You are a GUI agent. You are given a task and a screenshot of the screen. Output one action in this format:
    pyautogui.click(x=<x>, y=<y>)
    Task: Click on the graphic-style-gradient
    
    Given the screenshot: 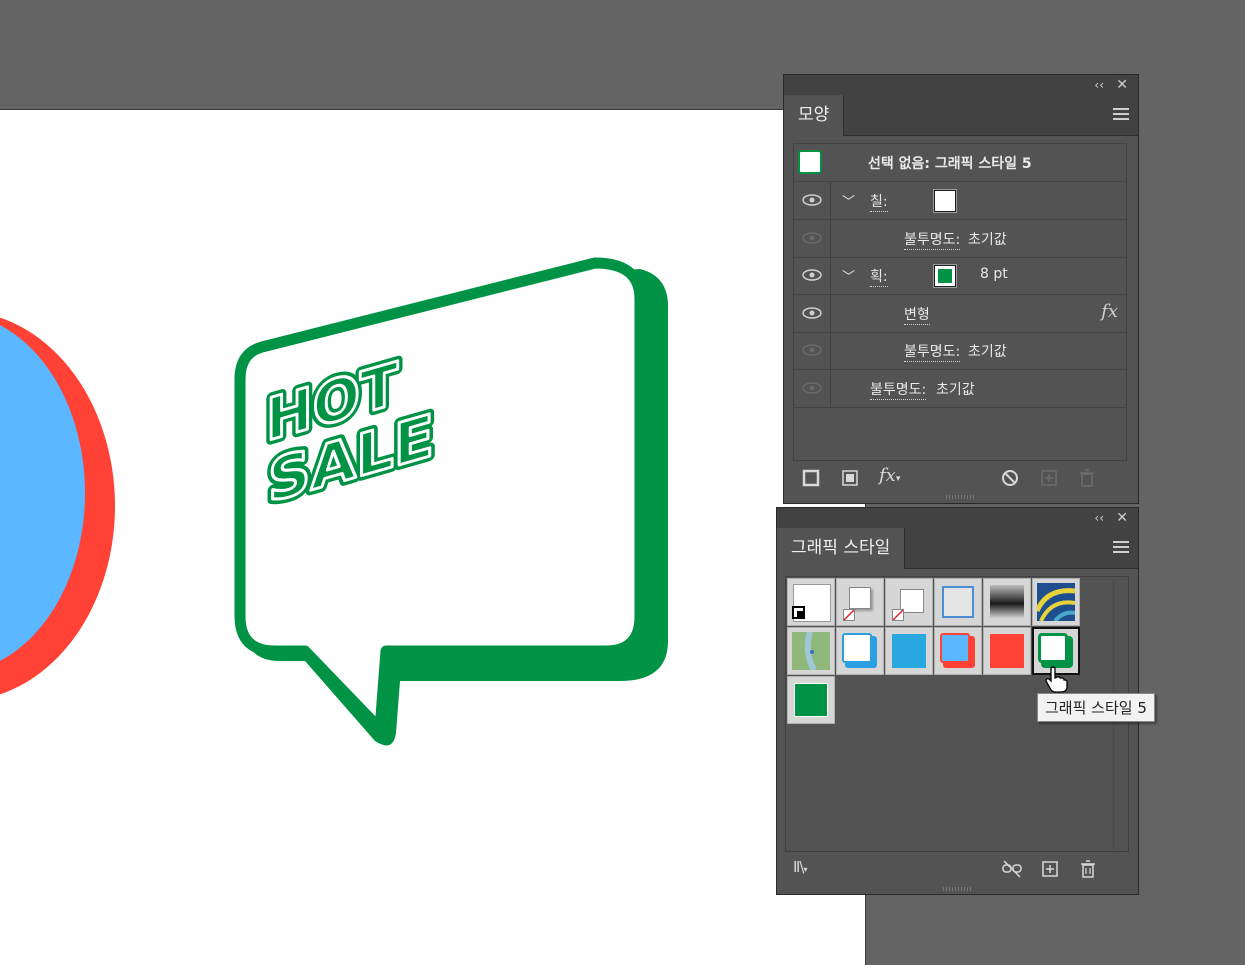 What is the action you would take?
    pyautogui.click(x=1007, y=602)
    